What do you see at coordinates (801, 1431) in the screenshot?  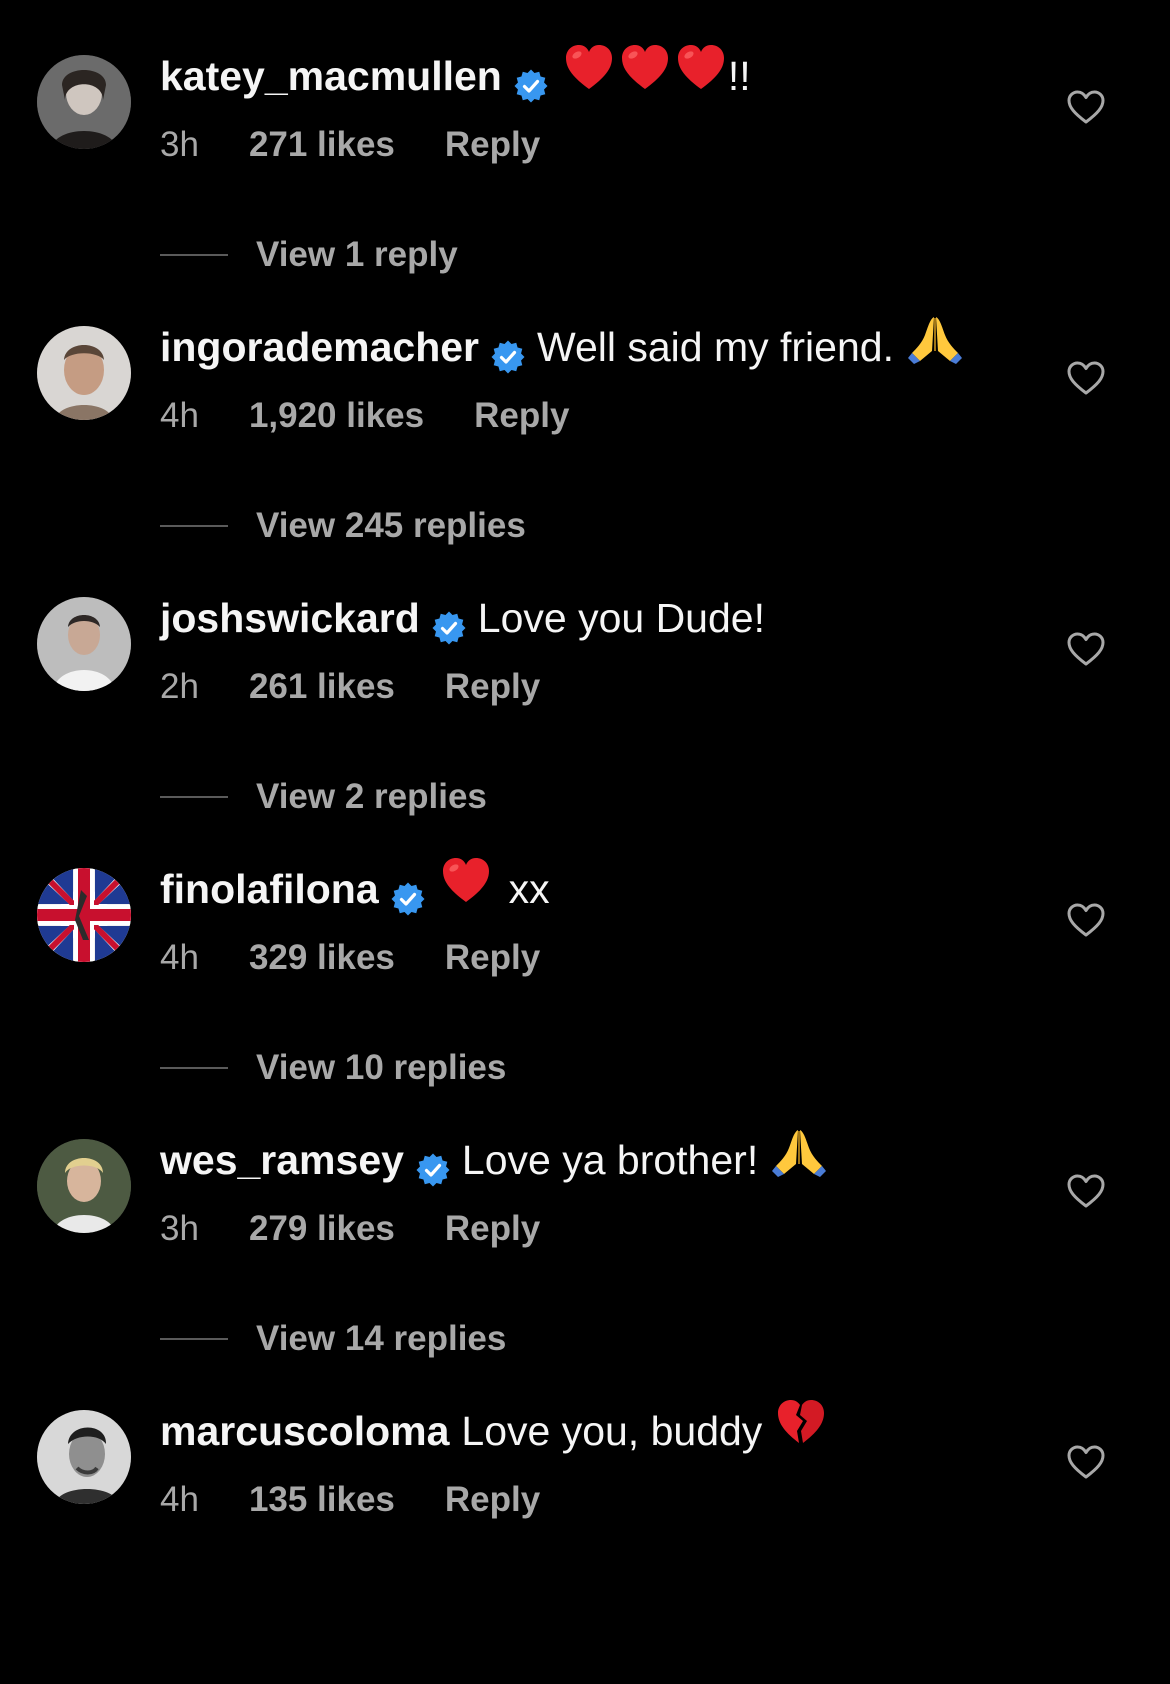 I see `broken-heart-emoji-icon` at bounding box center [801, 1431].